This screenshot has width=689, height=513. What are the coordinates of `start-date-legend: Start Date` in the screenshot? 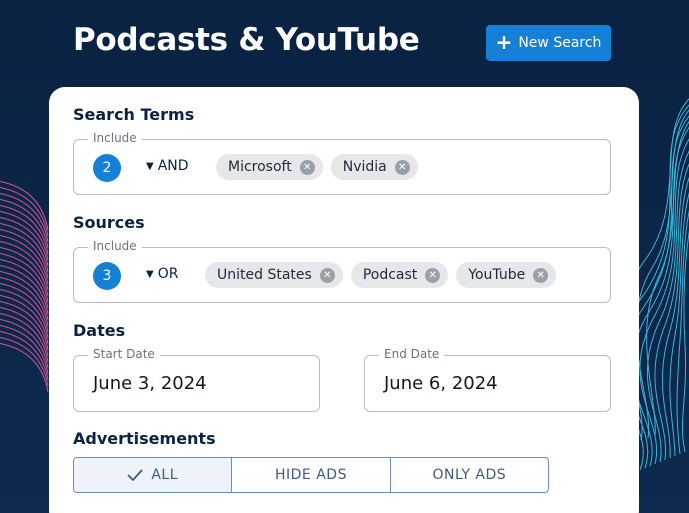 It's located at (124, 354).